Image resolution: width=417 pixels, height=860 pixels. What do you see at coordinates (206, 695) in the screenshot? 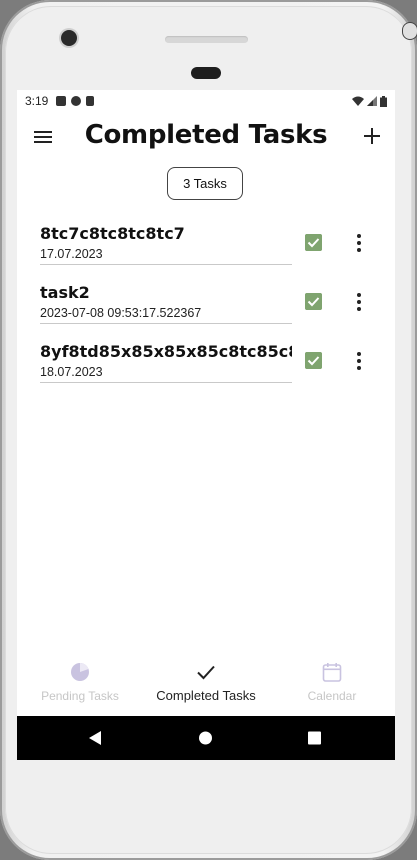
I see `nav-label: Completed Tasks` at bounding box center [206, 695].